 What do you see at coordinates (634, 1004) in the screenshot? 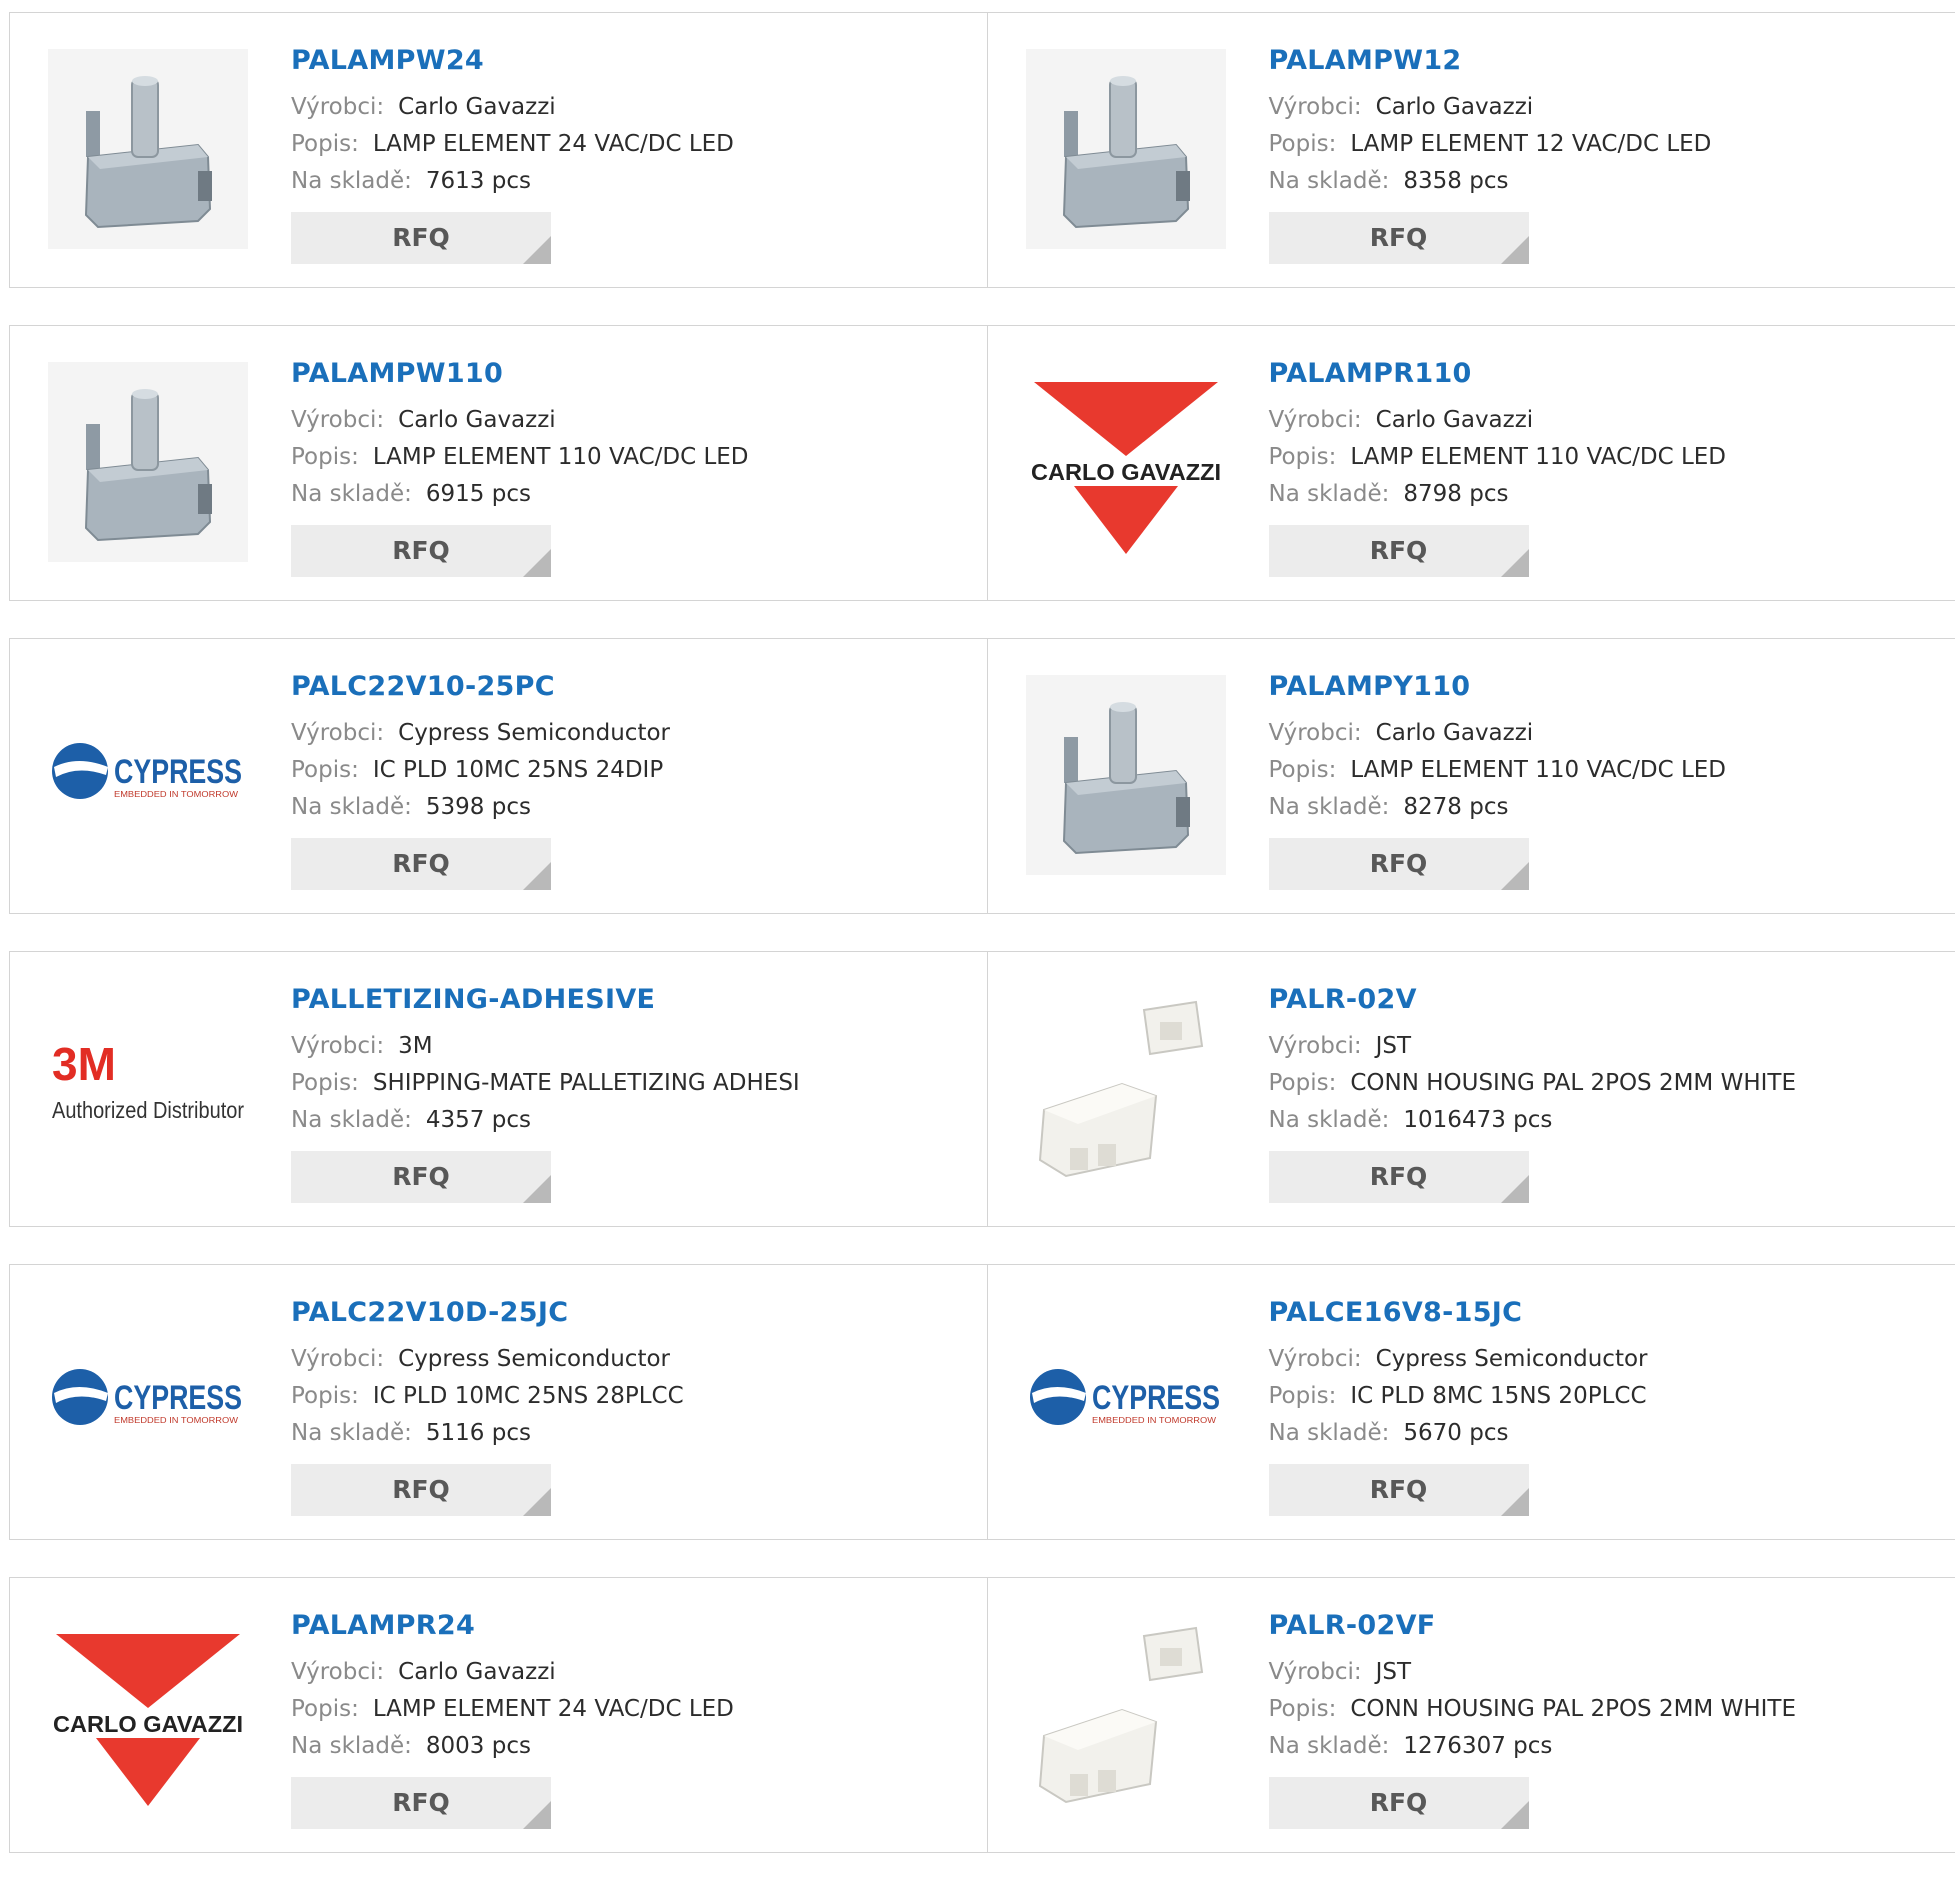
I see `part-number-link: PALLETIZING-ADHESIVE` at bounding box center [634, 1004].